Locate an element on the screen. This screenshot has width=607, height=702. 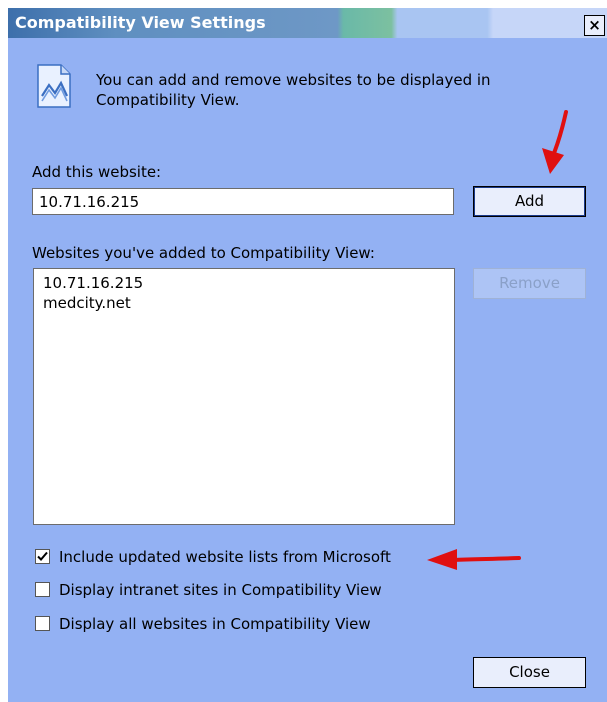
list-item: 10.71.16.215 is located at coordinates (244, 283).